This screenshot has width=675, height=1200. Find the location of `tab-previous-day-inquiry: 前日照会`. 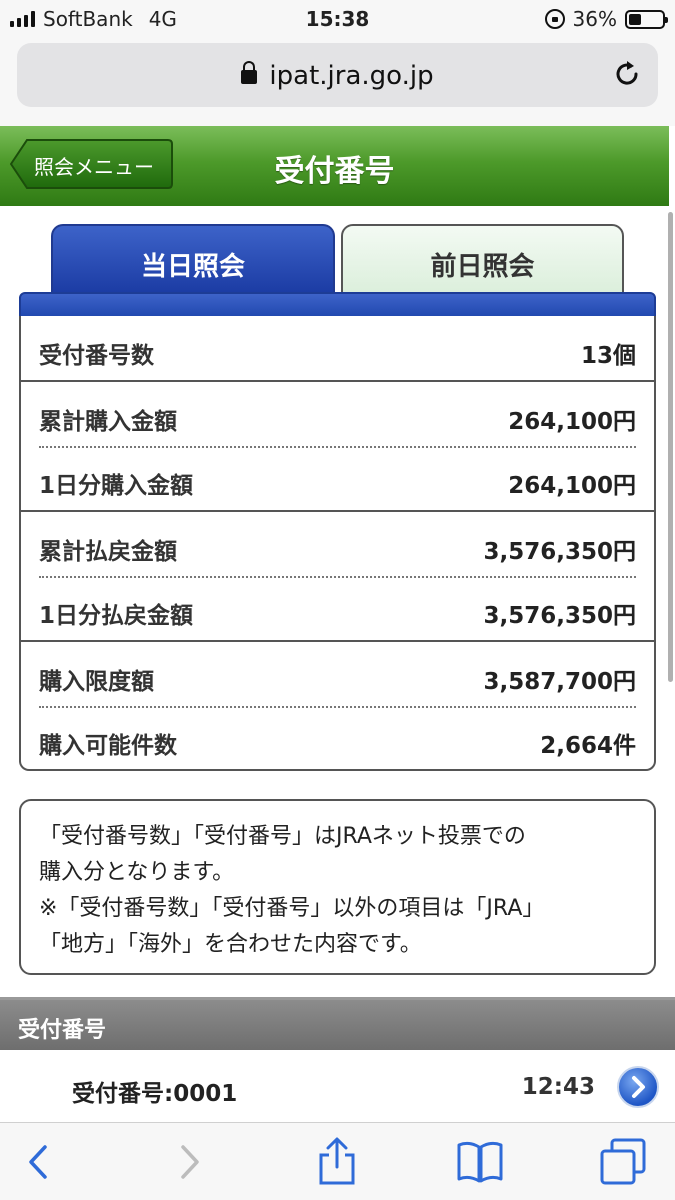

tab-previous-day-inquiry: 前日照会 is located at coordinates (482, 259).